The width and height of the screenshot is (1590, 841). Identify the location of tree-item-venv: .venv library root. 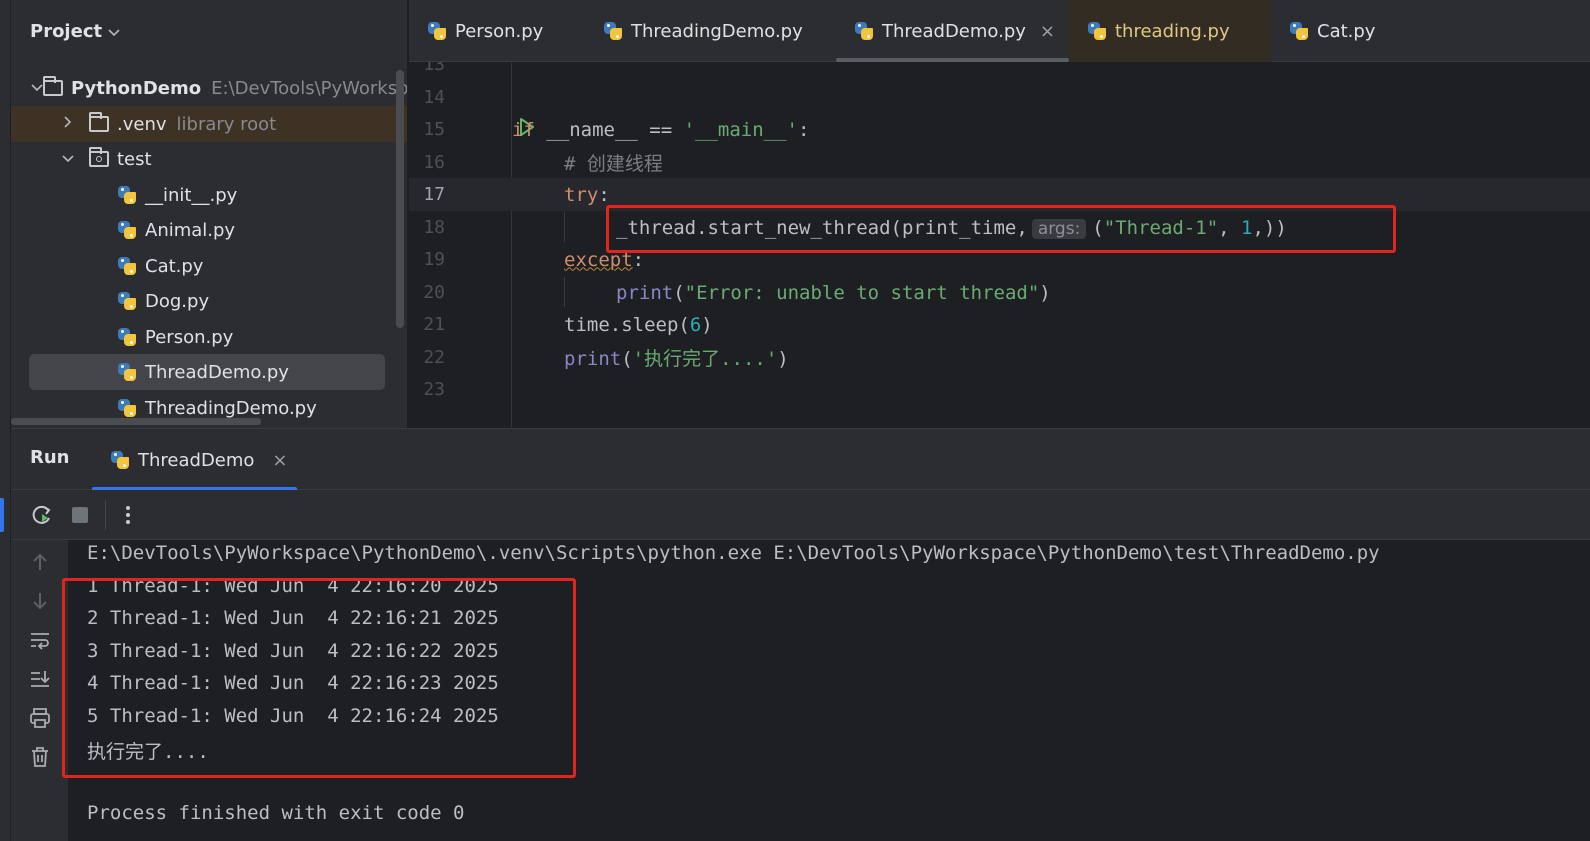
(209, 124).